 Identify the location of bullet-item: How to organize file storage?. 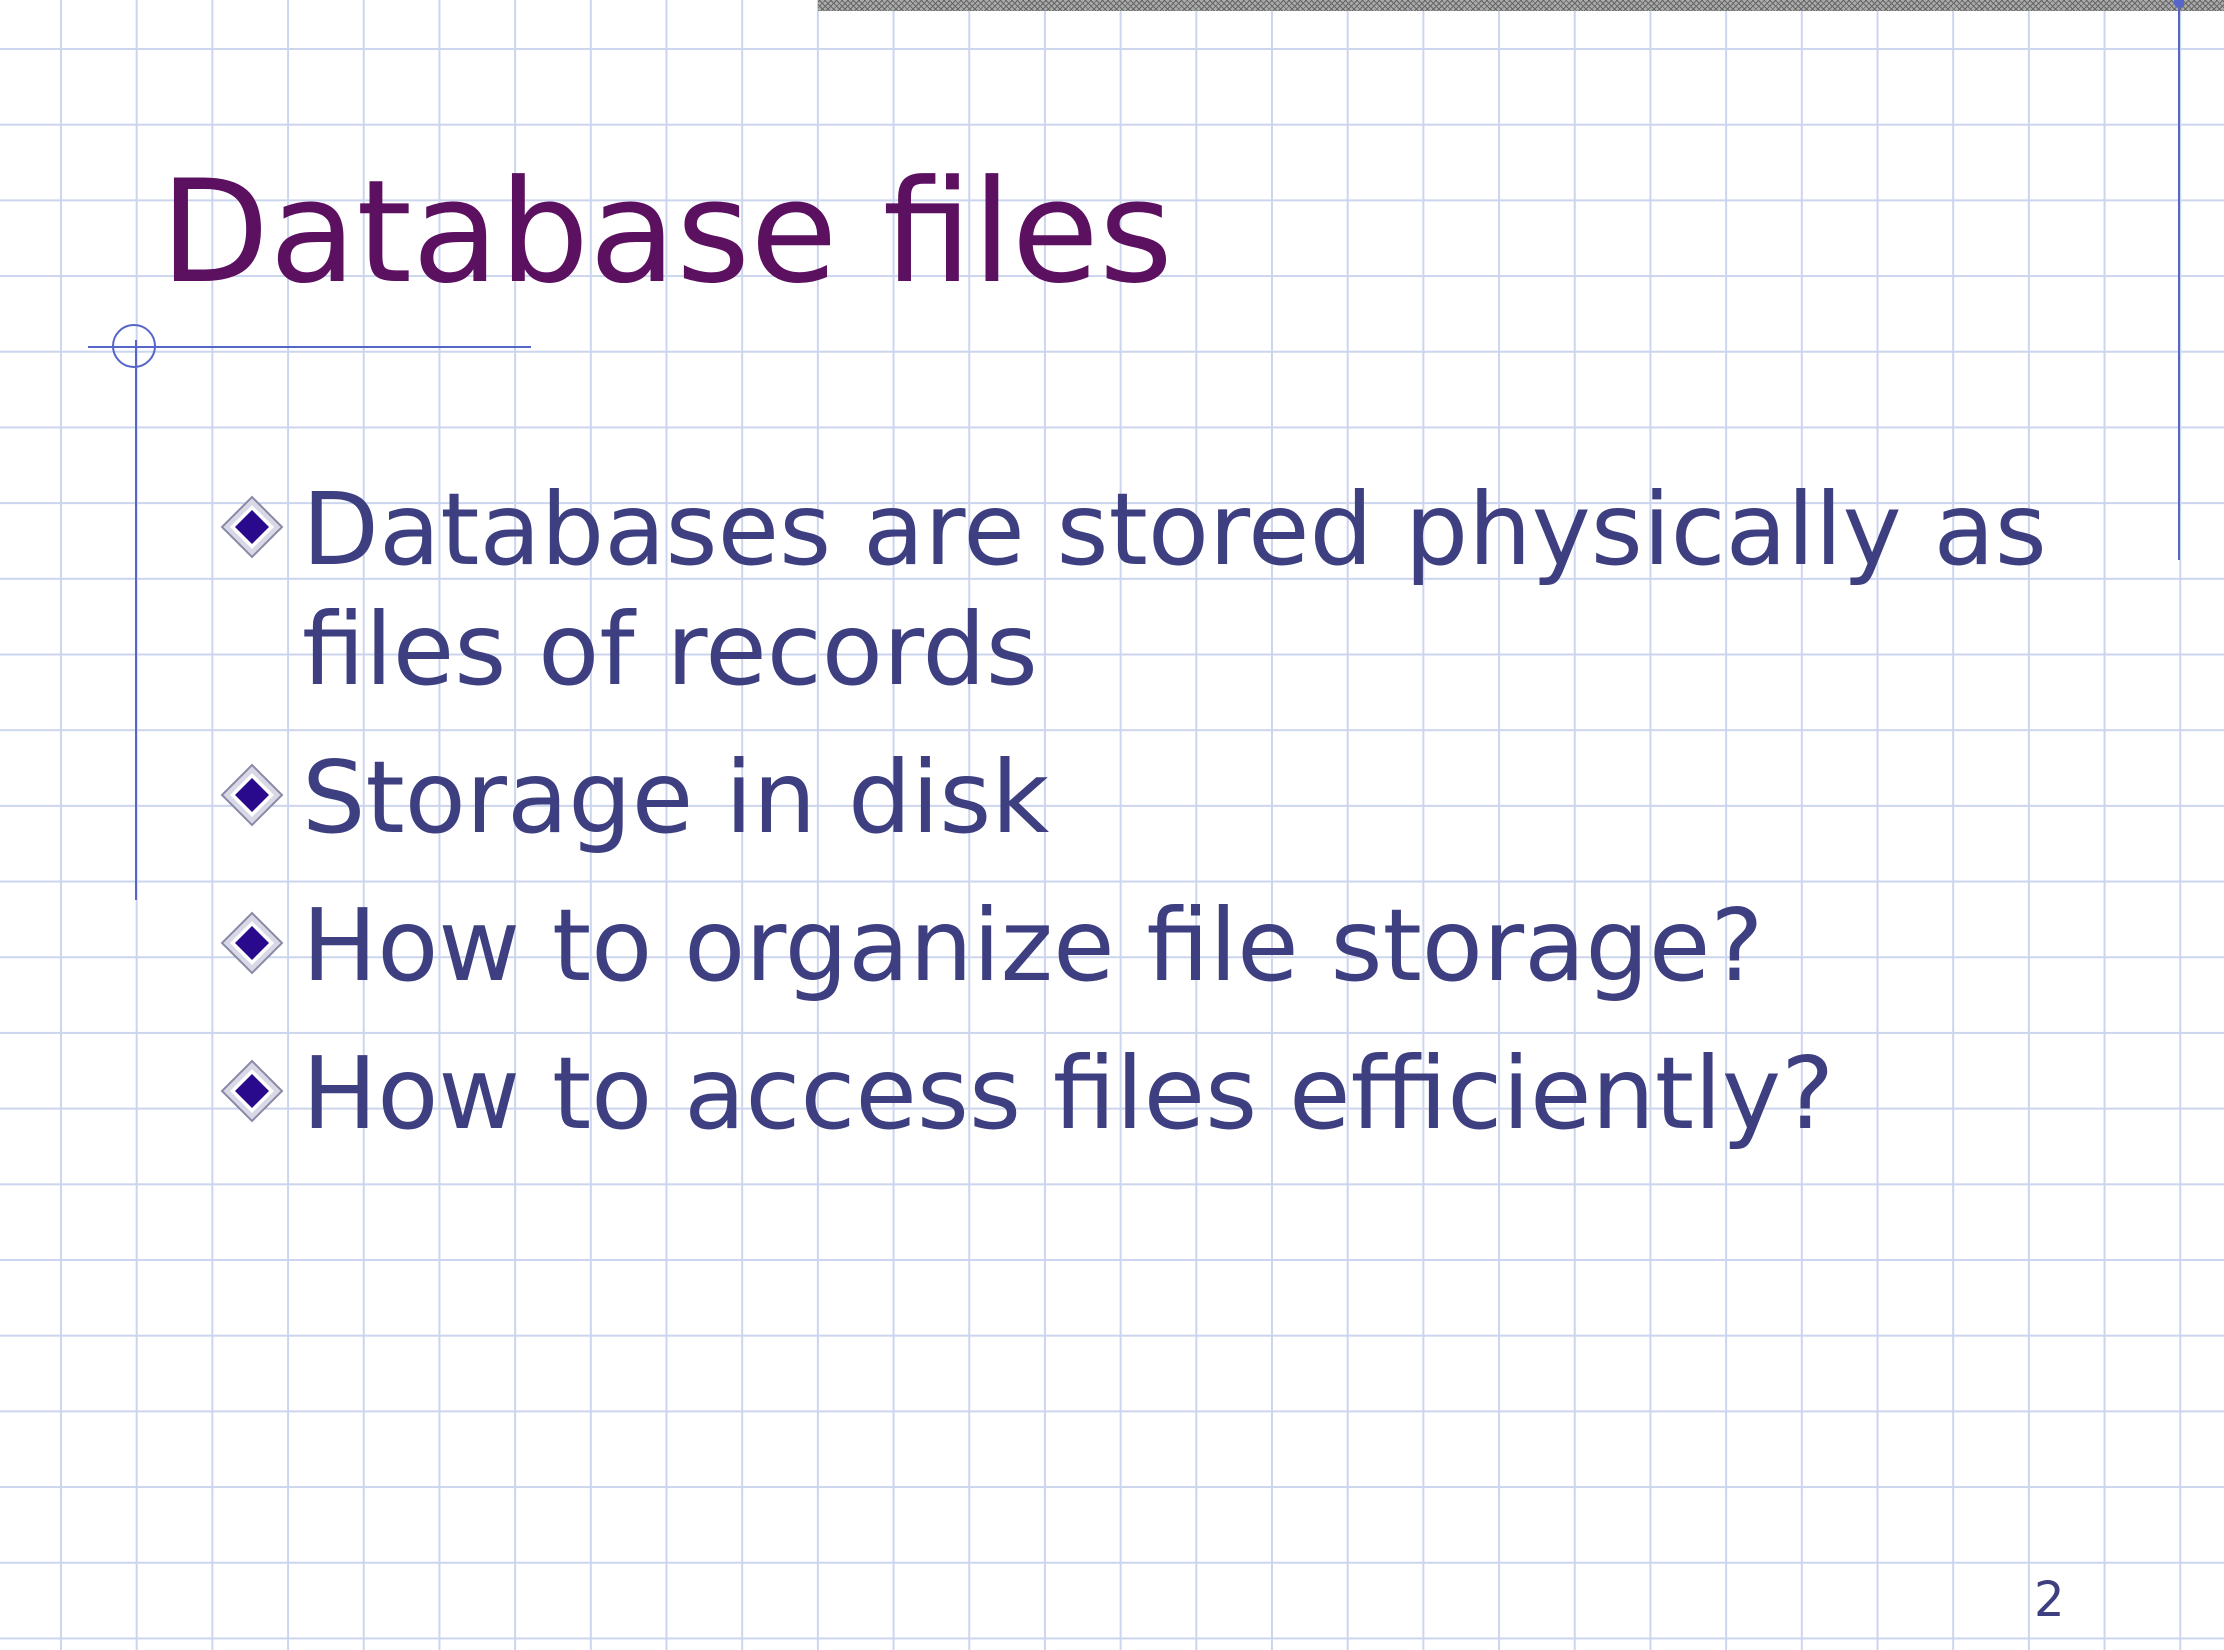
(1172, 946).